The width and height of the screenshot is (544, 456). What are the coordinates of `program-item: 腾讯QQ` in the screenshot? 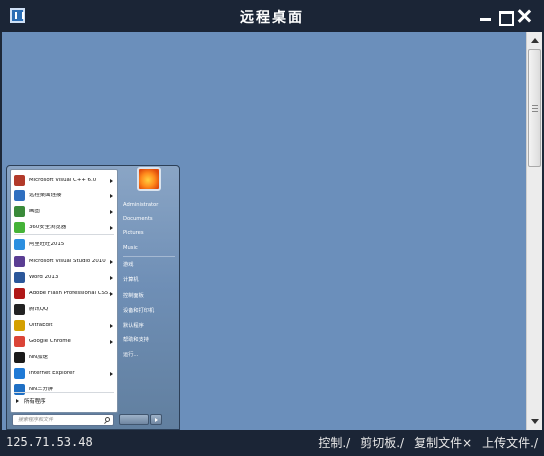 It's located at (64, 309).